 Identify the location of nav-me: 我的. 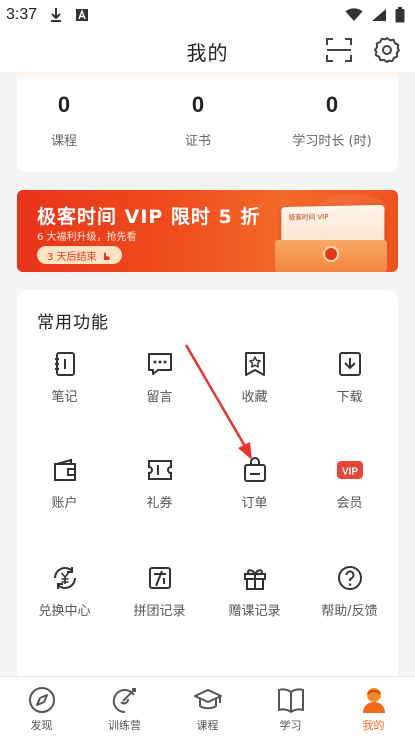
(373, 708).